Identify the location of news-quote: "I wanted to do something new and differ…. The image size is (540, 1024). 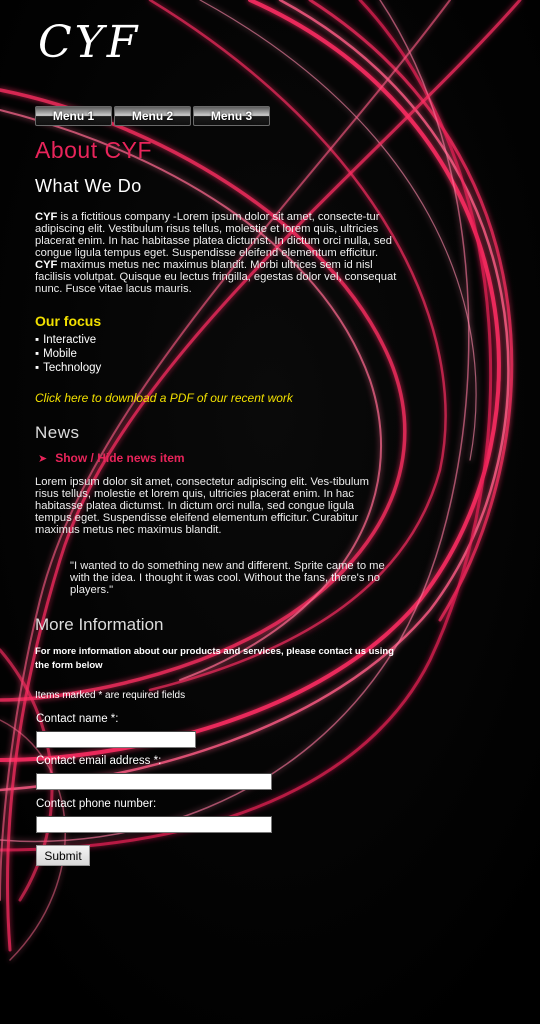
(227, 578).